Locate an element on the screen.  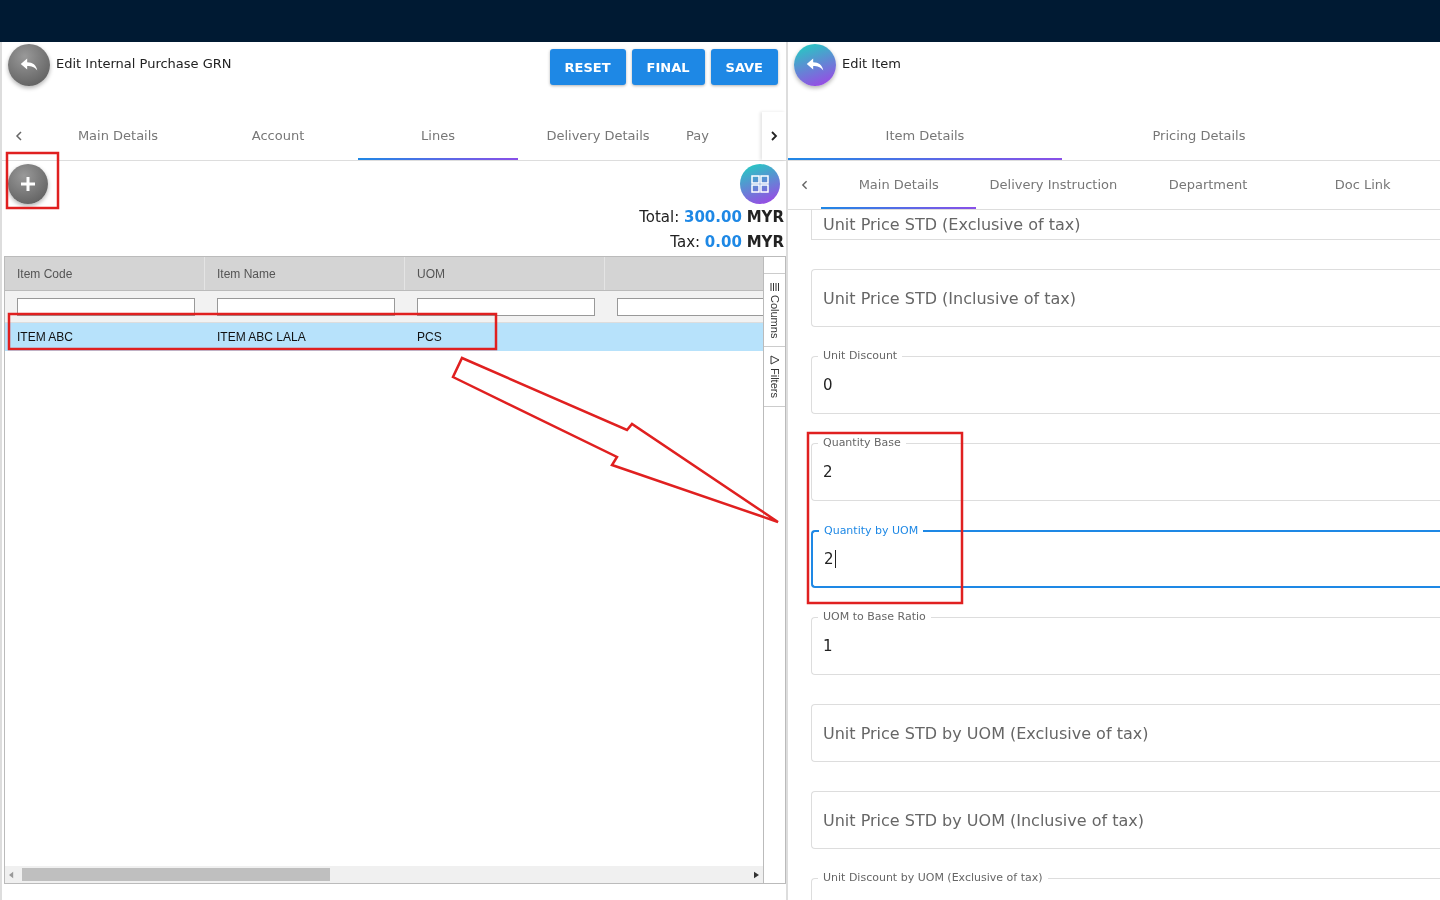
action-button: RESET is located at coordinates (587, 67).